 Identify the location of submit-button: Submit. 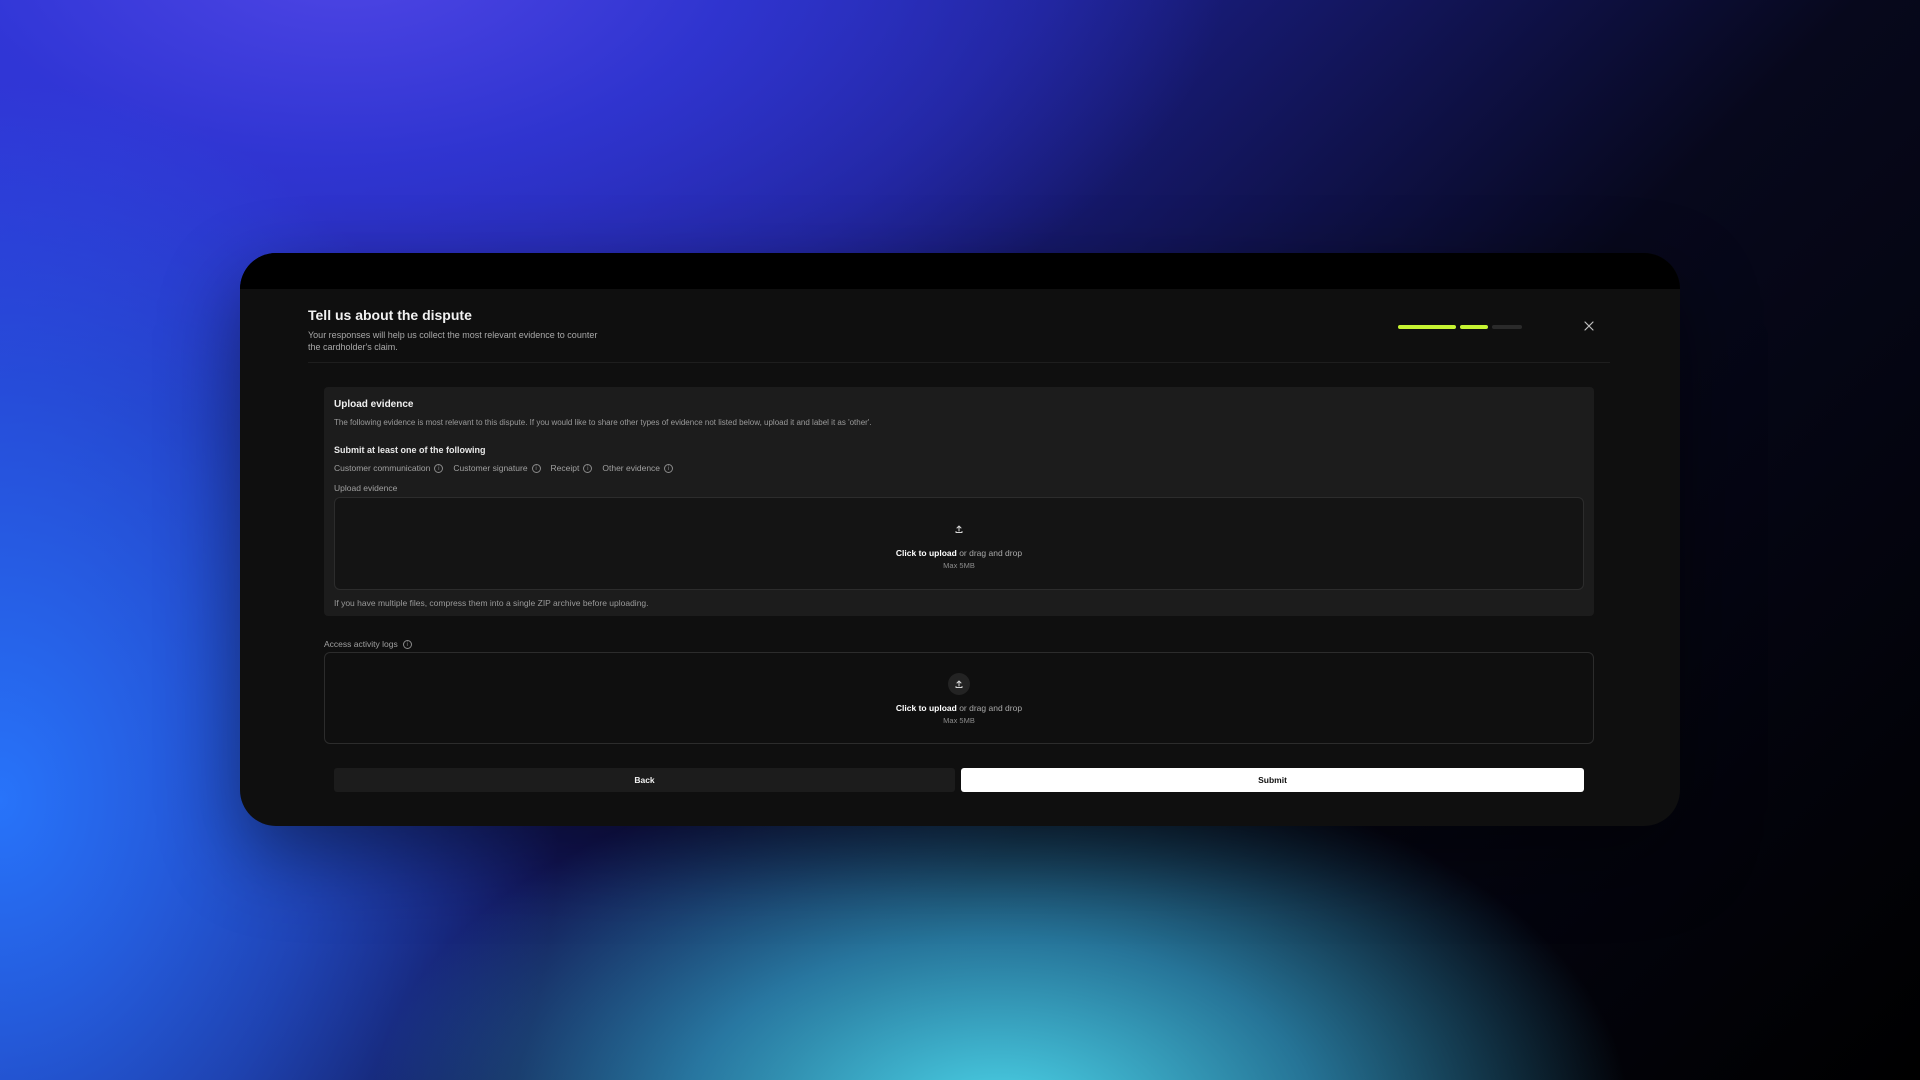
(1272, 780).